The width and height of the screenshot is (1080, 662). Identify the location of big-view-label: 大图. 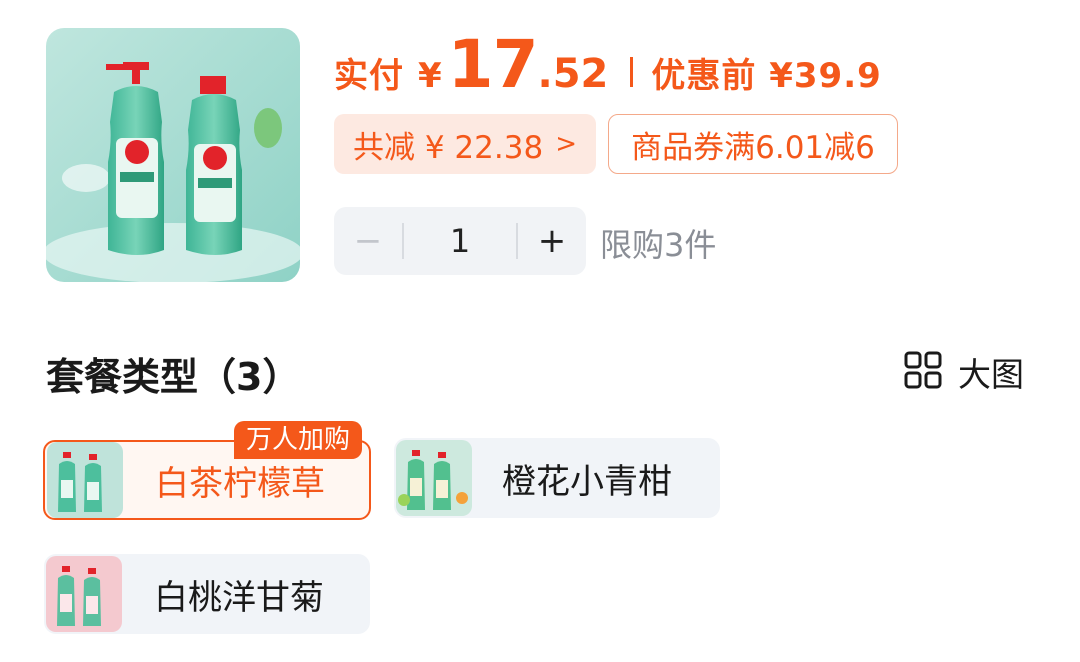
(991, 374).